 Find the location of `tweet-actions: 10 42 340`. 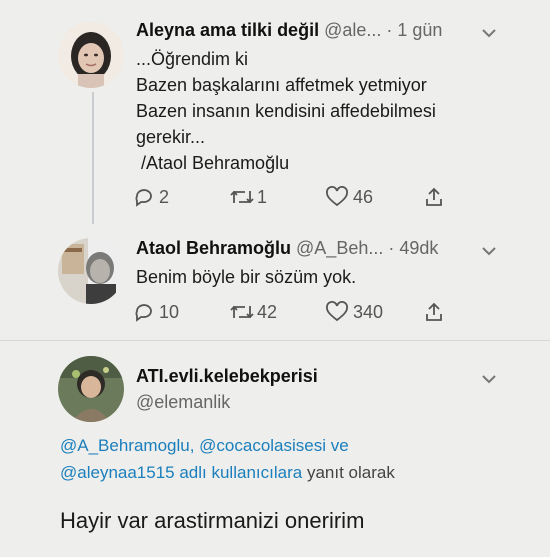

tweet-actions: 10 42 340 is located at coordinates (289, 312).